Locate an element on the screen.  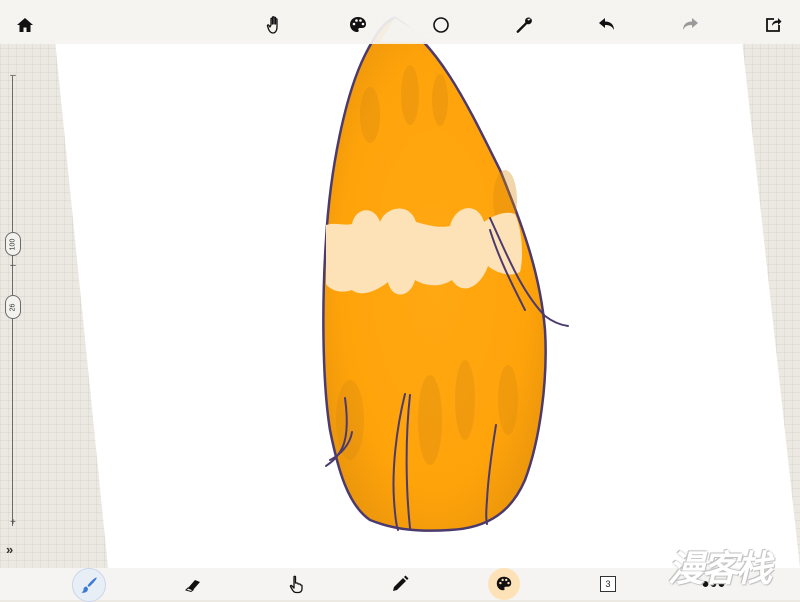
color-palette-icon is located at coordinates (504, 583).